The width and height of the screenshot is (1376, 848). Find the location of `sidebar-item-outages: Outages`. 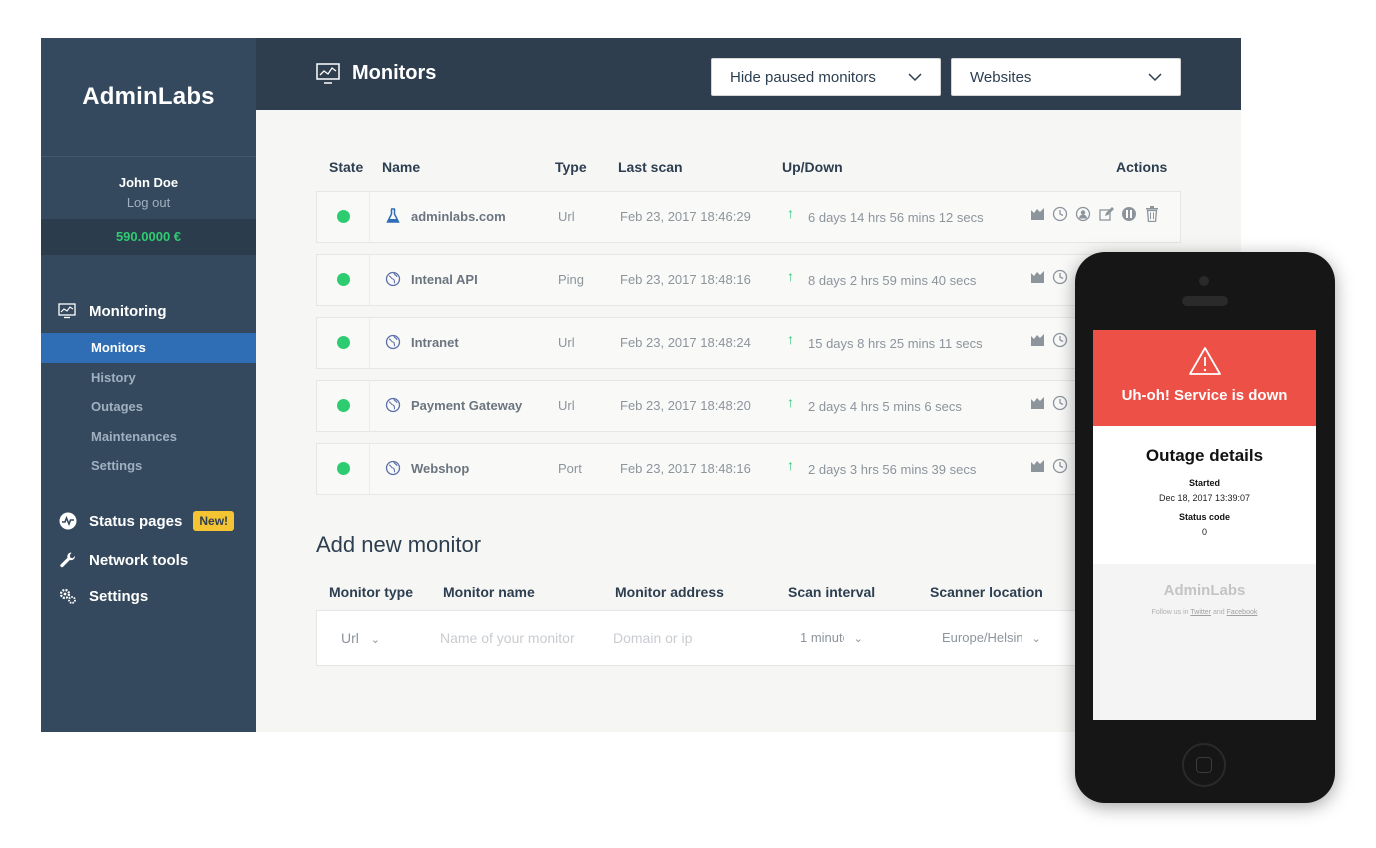

sidebar-item-outages: Outages is located at coordinates (148, 407).